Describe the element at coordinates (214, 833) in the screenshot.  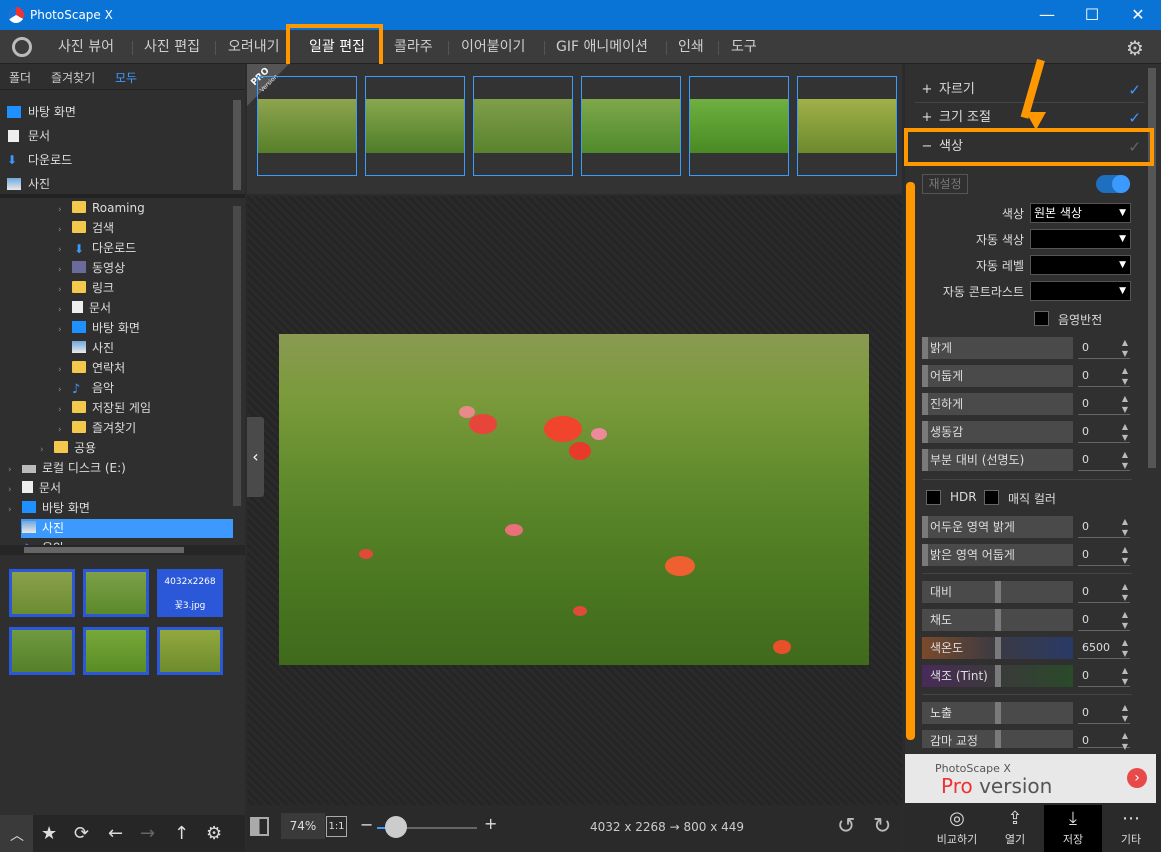
I see `settings-gear-icon: ⚙` at that location.